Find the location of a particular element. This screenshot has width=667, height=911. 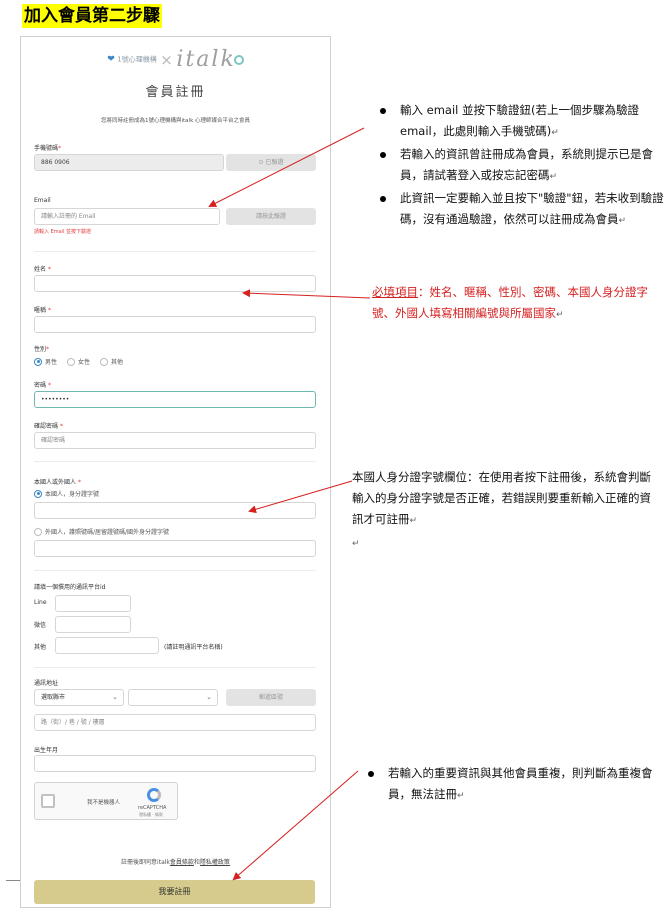

nationality-label: 本國人或外國人 * is located at coordinates (57, 482).